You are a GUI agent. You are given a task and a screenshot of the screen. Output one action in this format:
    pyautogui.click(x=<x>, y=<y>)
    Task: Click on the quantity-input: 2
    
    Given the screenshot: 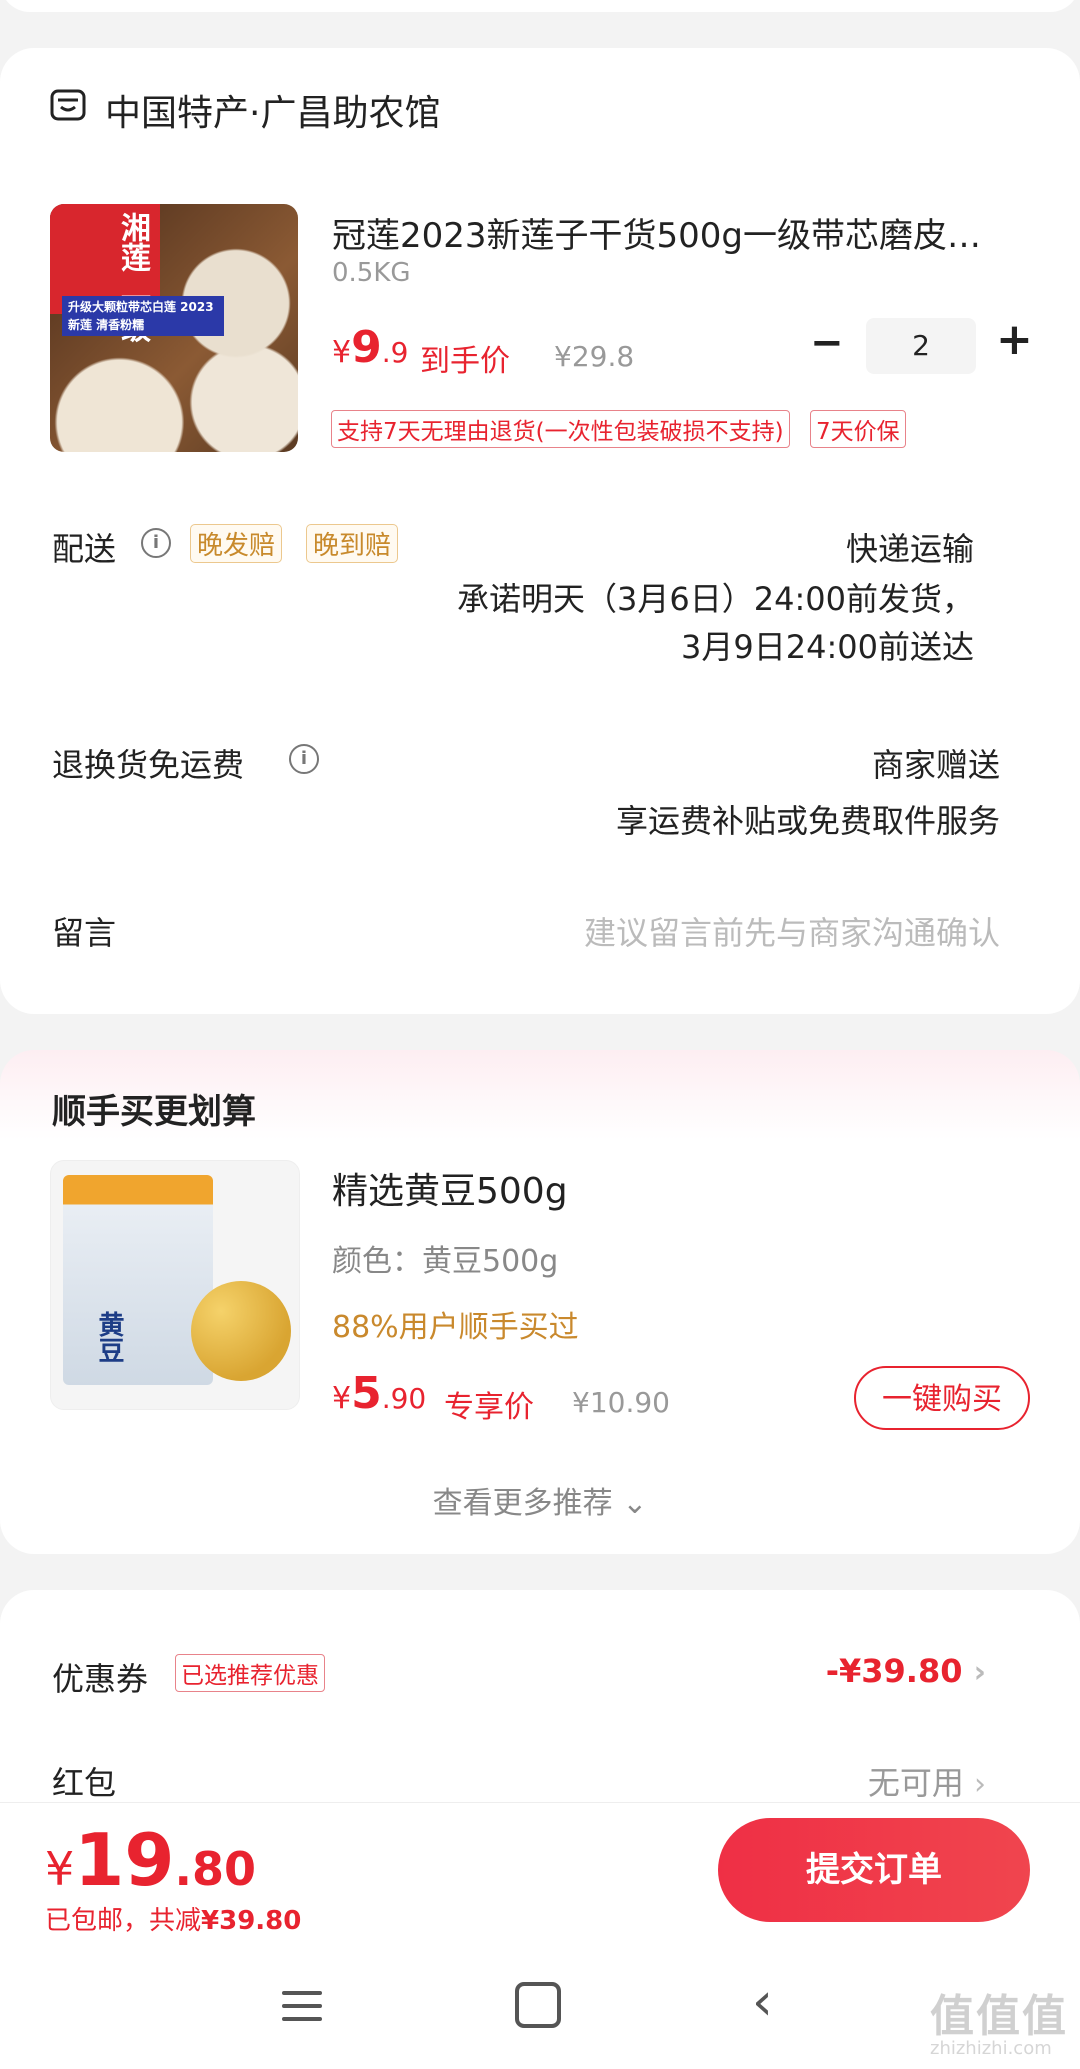 What is the action you would take?
    pyautogui.click(x=921, y=346)
    